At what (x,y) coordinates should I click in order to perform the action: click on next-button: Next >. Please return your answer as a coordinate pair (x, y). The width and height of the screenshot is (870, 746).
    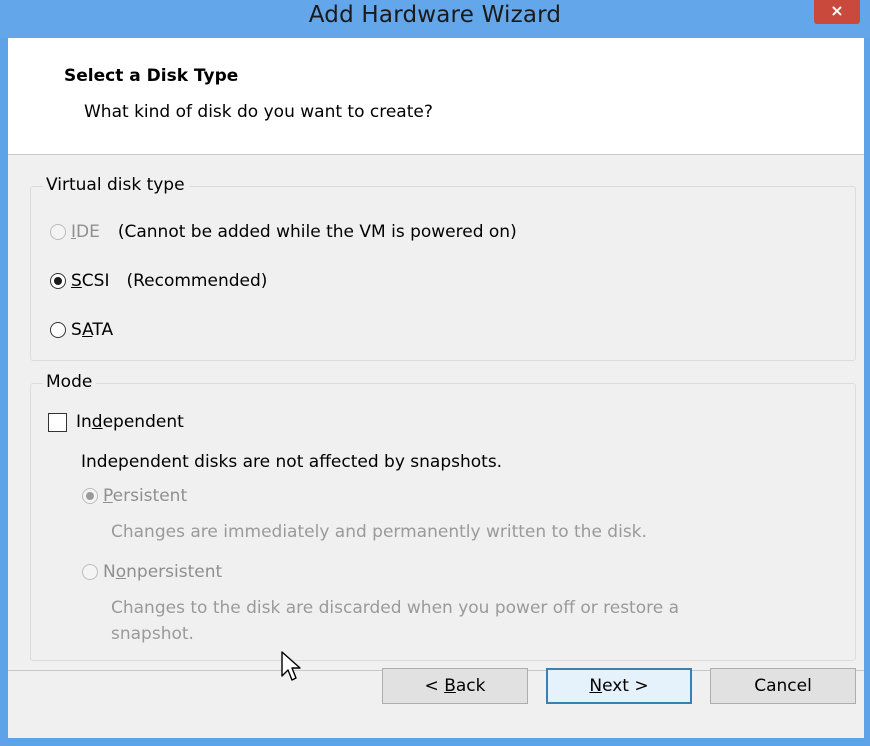
    Looking at the image, I should click on (619, 686).